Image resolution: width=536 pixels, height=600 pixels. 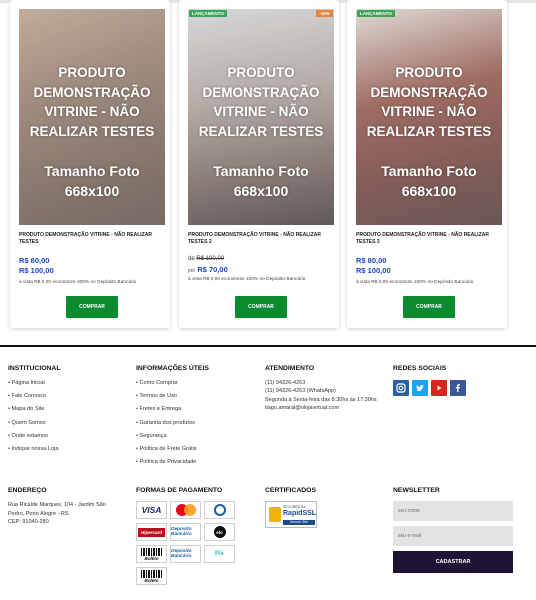 I want to click on footer-link-security: Segurança, so click(x=166, y=436).